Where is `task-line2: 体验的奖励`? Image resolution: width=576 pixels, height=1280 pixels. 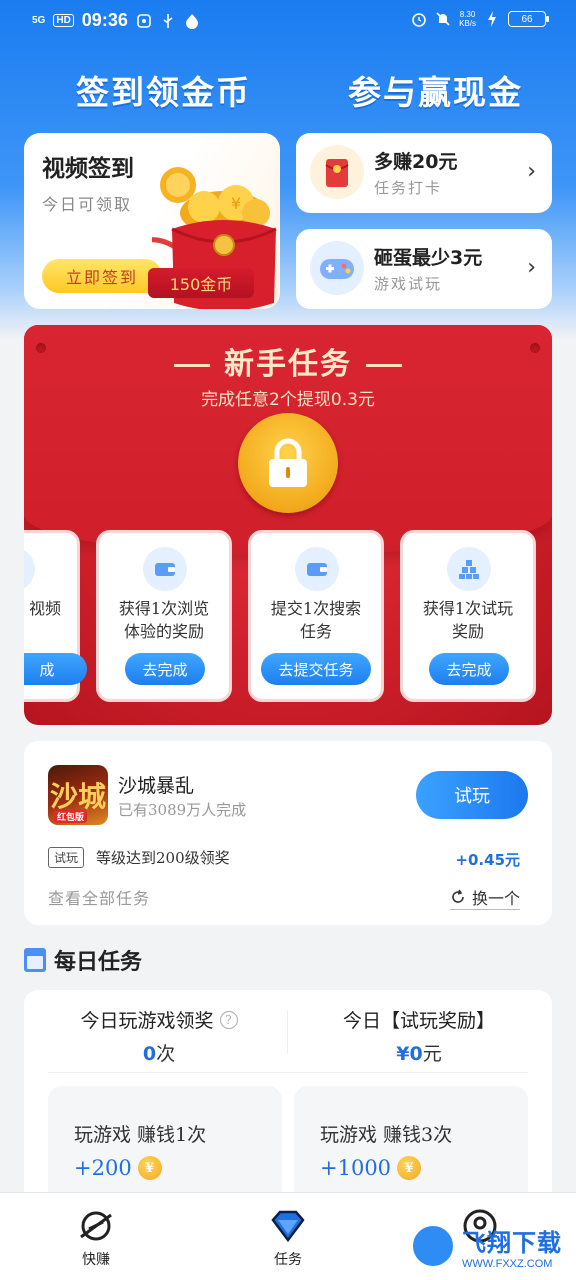
task-line2: 体验的奖励 is located at coordinates (163, 631).